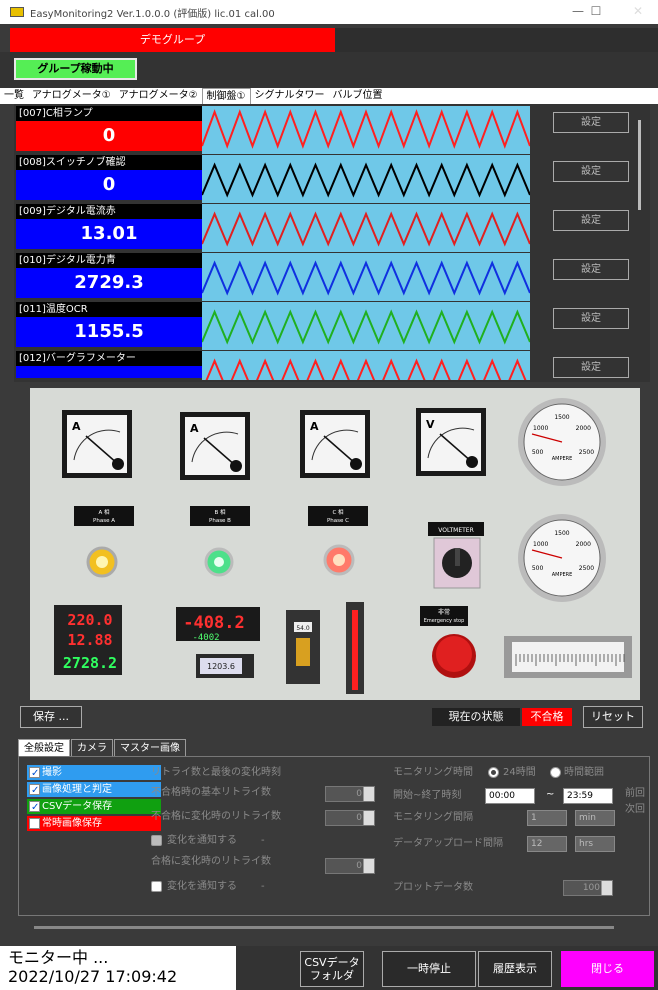 This screenshot has height=990, width=658. What do you see at coordinates (263, 886) in the screenshot?
I see `notify-ok-dash: -` at bounding box center [263, 886].